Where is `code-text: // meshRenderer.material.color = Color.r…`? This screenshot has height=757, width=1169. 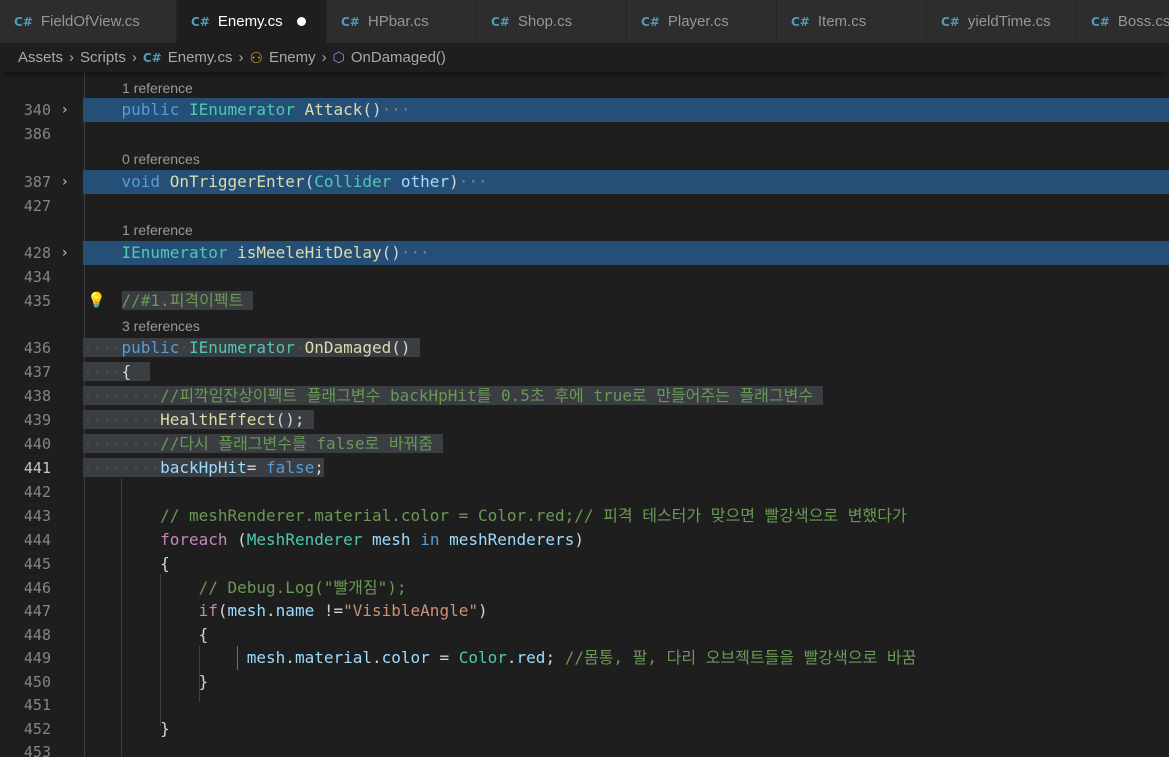
code-text: // meshRenderer.material.color = Color.r… is located at coordinates (626, 516).